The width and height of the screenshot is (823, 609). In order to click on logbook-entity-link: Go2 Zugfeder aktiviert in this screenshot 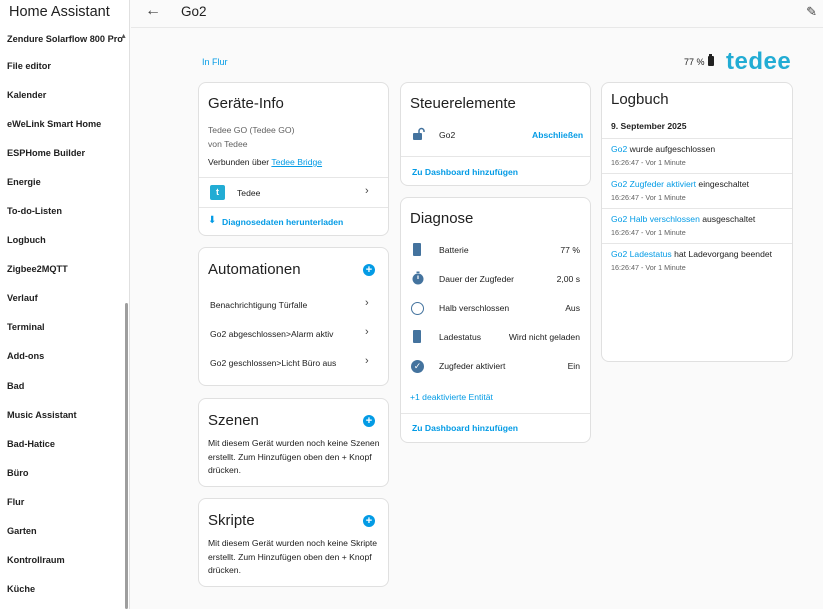, I will do `click(653, 184)`.